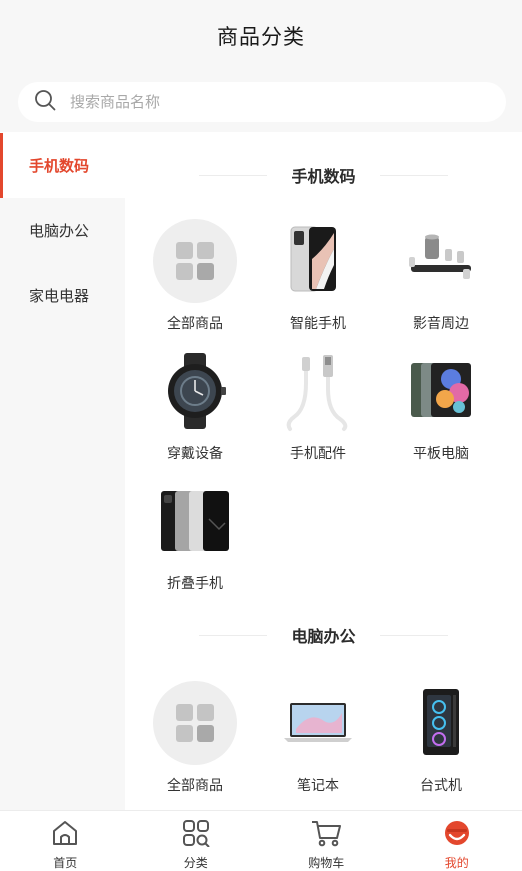  I want to click on page-title: 商品分类, so click(261, 37).